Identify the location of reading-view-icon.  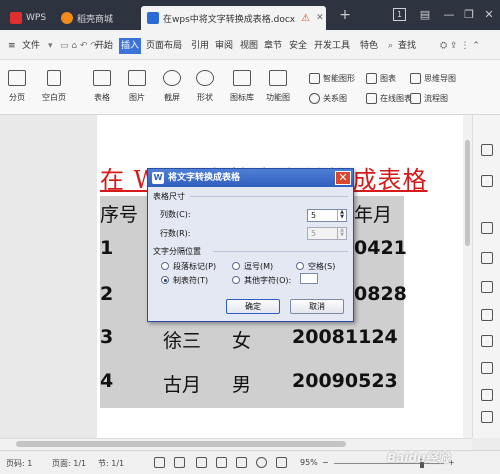
(241, 462).